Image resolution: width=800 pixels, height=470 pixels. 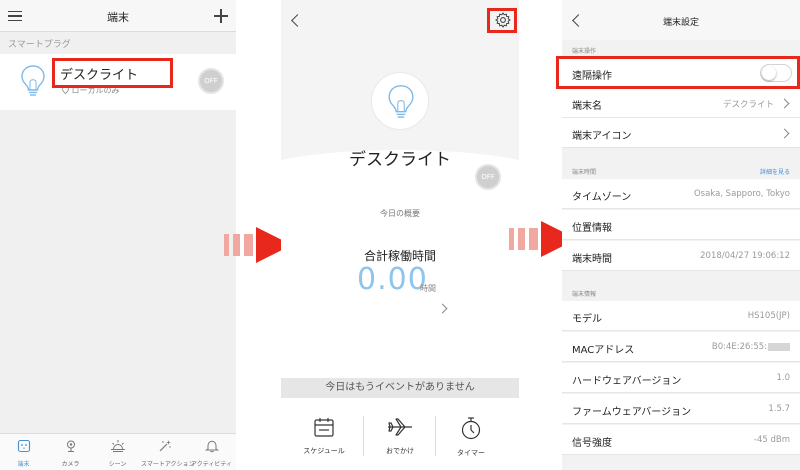 I want to click on hardware-version-row: ハードウェアバージョン 1.0, so click(x=681, y=378).